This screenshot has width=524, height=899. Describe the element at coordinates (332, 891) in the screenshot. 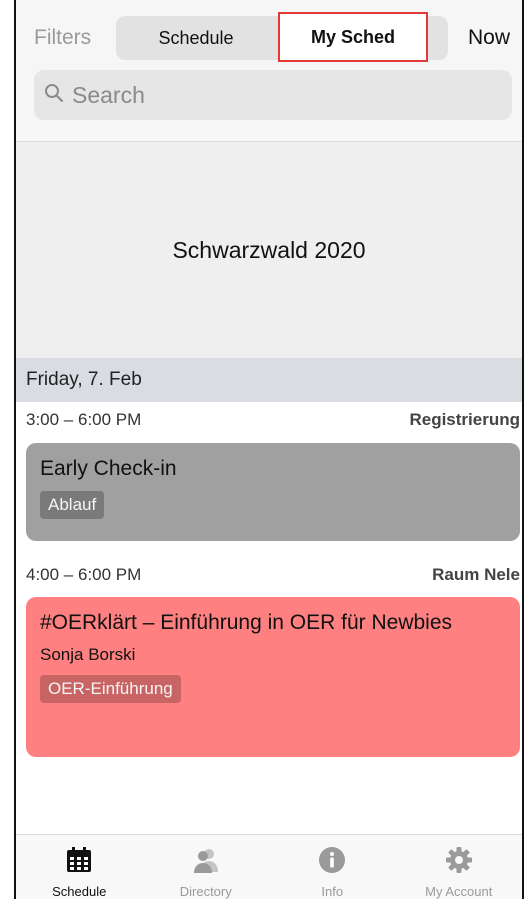

I see `tab-label: Info` at that location.